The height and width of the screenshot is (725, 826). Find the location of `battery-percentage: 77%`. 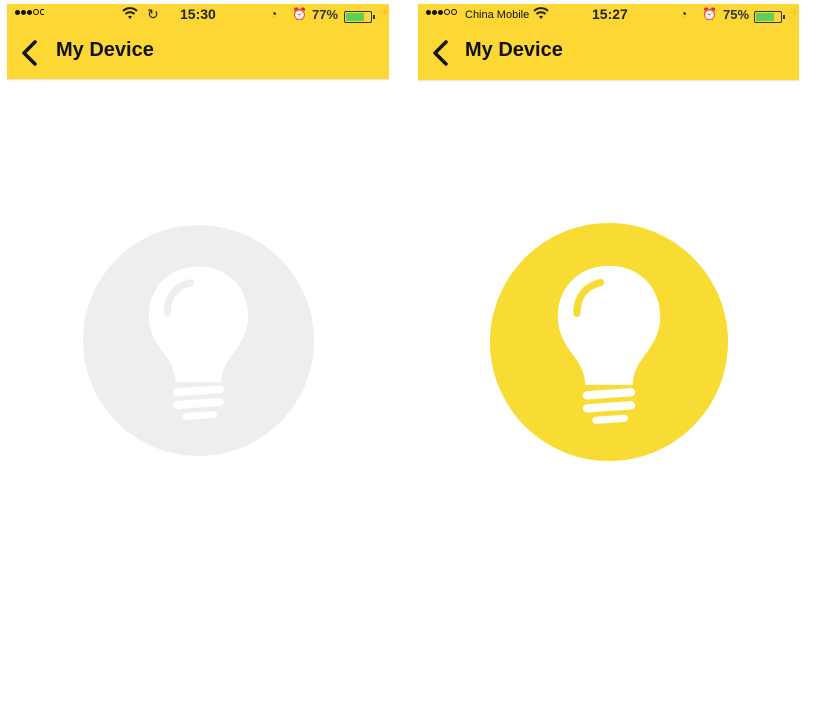

battery-percentage: 77% is located at coordinates (325, 14).